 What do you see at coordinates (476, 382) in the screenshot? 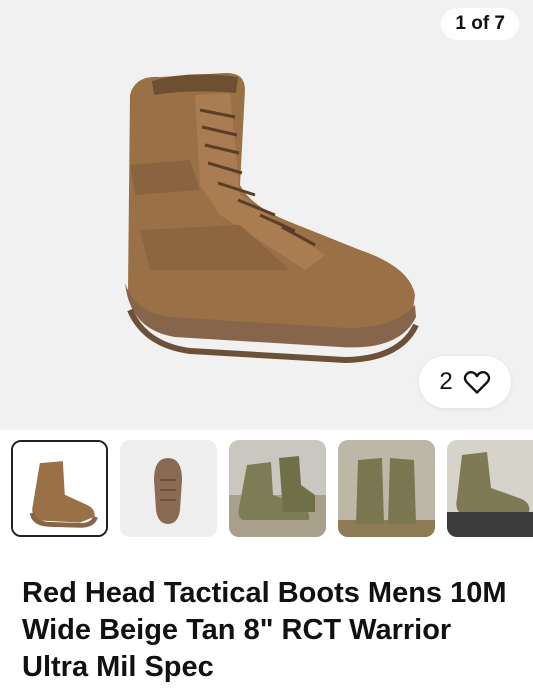
I see `heart-outline-icon` at bounding box center [476, 382].